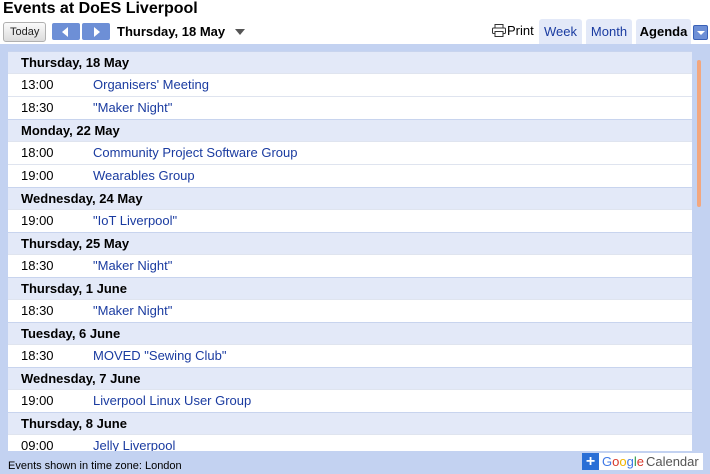 Image resolution: width=710 pixels, height=474 pixels. I want to click on event-title-link: Wearables Group, so click(144, 176).